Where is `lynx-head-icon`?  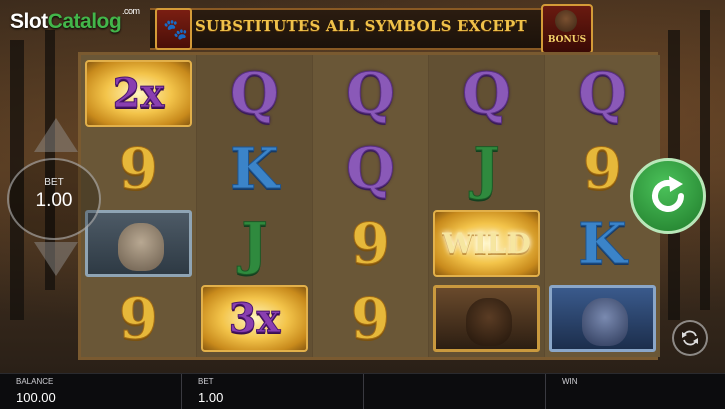 lynx-head-icon is located at coordinates (141, 247).